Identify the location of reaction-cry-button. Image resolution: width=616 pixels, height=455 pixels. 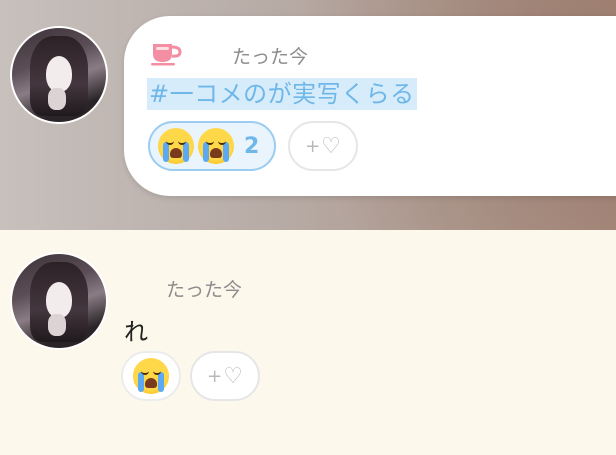
(151, 376).